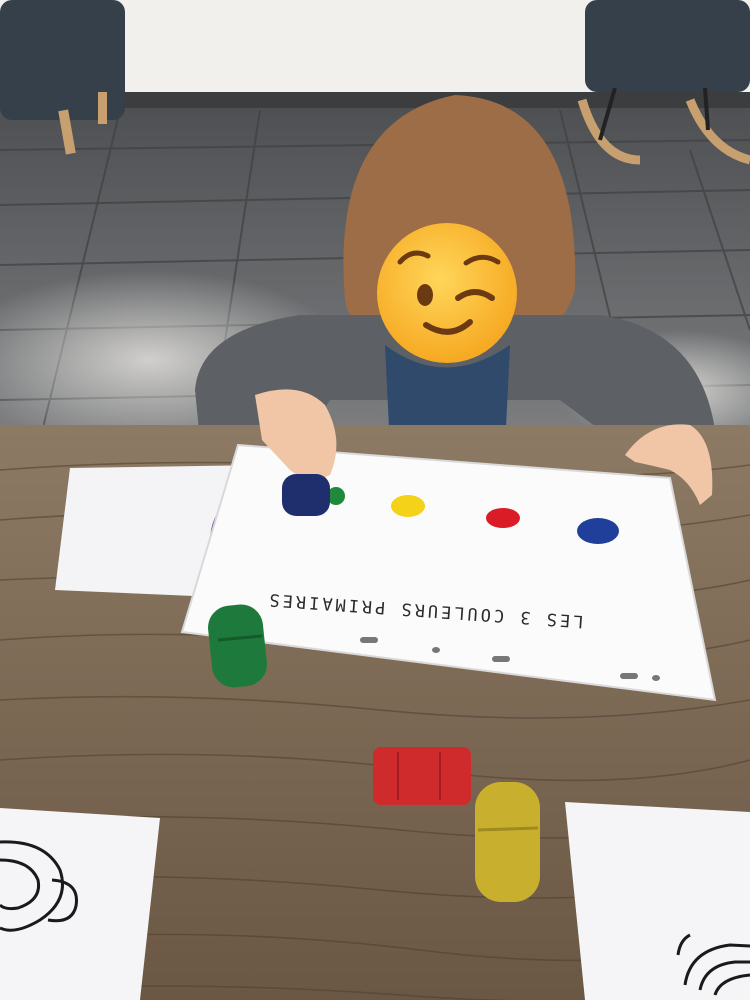 The image size is (750, 1000). What do you see at coordinates (507, 842) in the screenshot?
I see `yellow-cork-stamp` at bounding box center [507, 842].